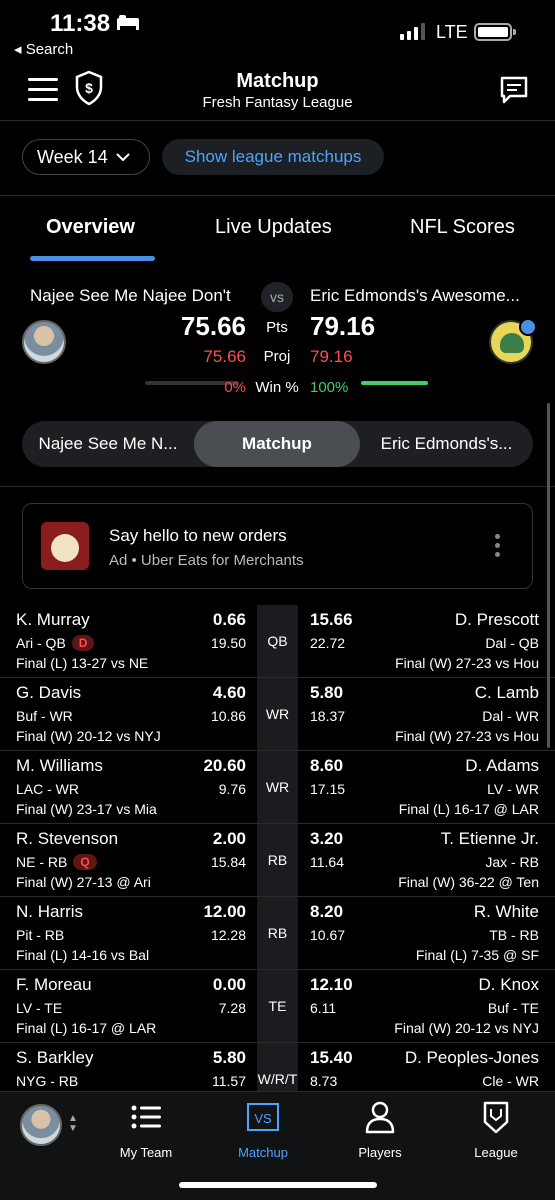  What do you see at coordinates (327, 692) in the screenshot?
I see `right-player-score: 5.80` at bounding box center [327, 692].